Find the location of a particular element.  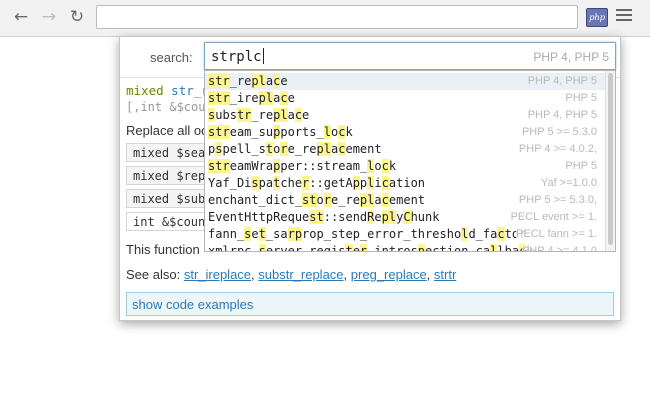

suggestion-version: PHP 5 >= 5.3.0, is located at coordinates (557, 200).